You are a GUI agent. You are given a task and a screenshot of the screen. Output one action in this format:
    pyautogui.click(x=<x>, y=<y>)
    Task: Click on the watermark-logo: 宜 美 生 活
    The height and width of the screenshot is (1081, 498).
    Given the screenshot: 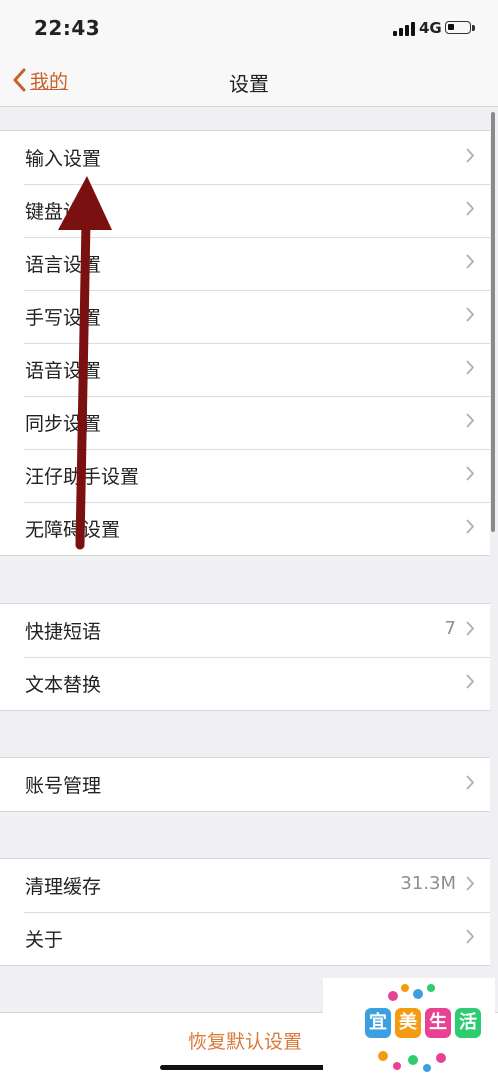 What is the action you would take?
    pyautogui.click(x=409, y=1029)
    